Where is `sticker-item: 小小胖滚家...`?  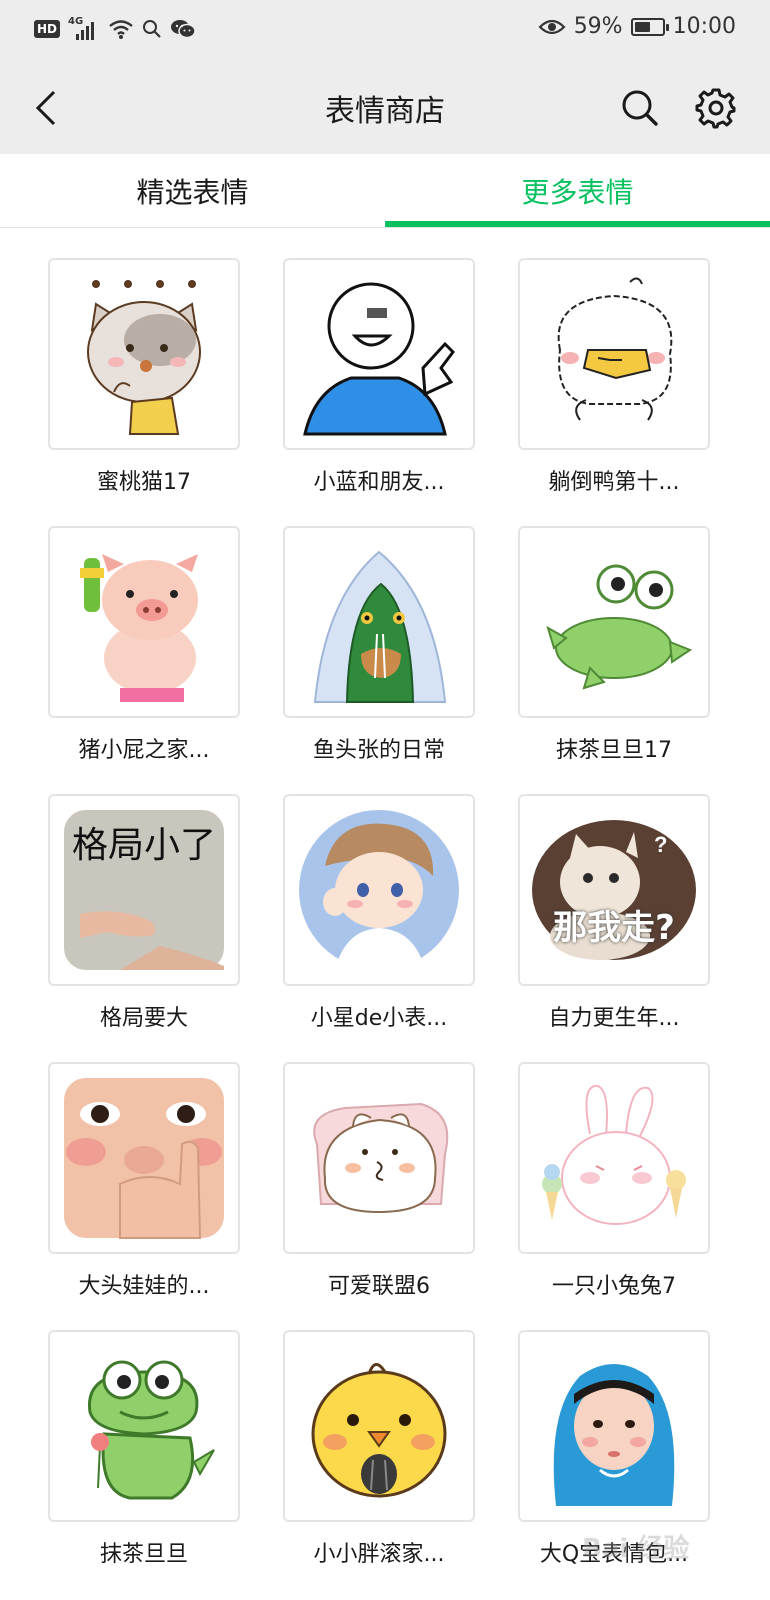 sticker-item: 小小胖滚家... is located at coordinates (355, 1436).